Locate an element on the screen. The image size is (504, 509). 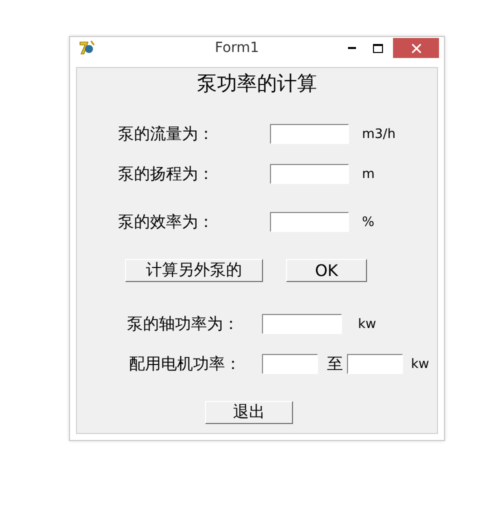
unit-label: % is located at coordinates (368, 222).